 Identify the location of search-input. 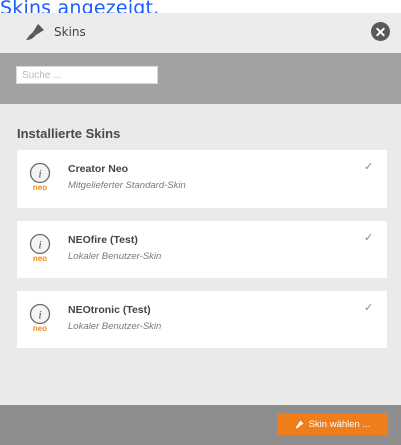
(87, 75).